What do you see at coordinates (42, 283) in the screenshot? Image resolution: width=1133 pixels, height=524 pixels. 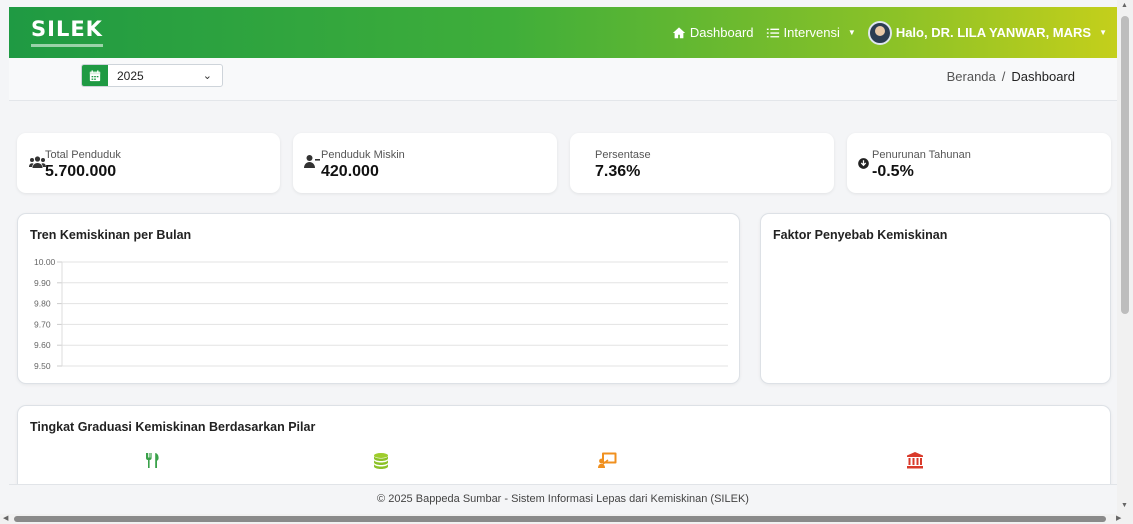 I see `y-tick-label: 9.90` at bounding box center [42, 283].